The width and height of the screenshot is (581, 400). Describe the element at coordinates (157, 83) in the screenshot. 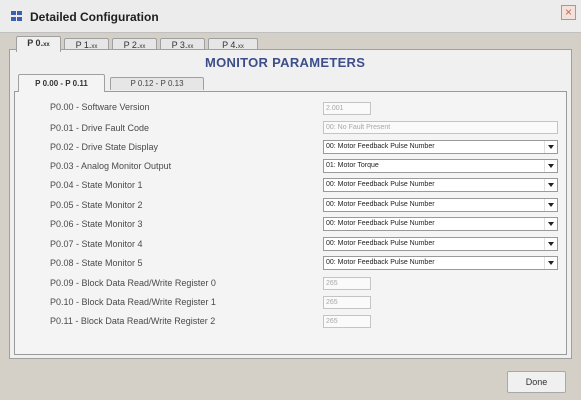

I see `tab-p012-p013: P 0.12 - P 0.13` at that location.